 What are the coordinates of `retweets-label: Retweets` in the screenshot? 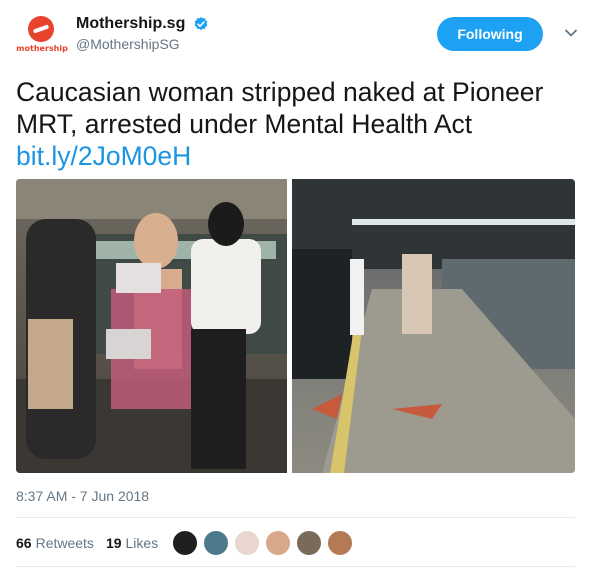 It's located at (65, 543).